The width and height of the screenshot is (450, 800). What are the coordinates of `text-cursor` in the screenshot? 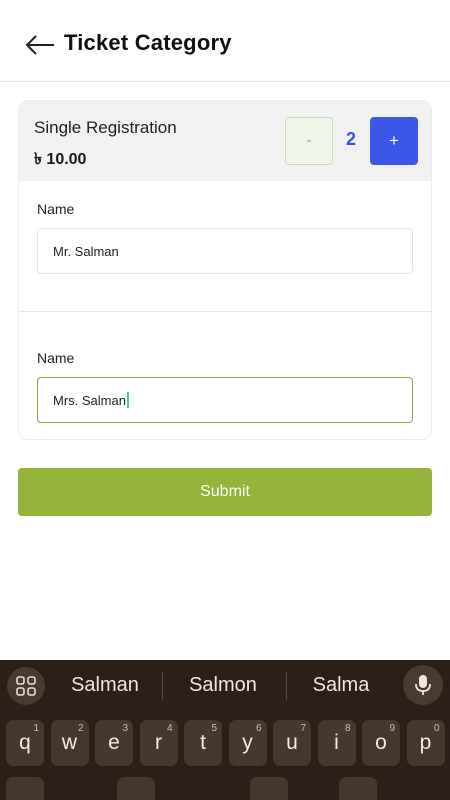 It's located at (127, 400).